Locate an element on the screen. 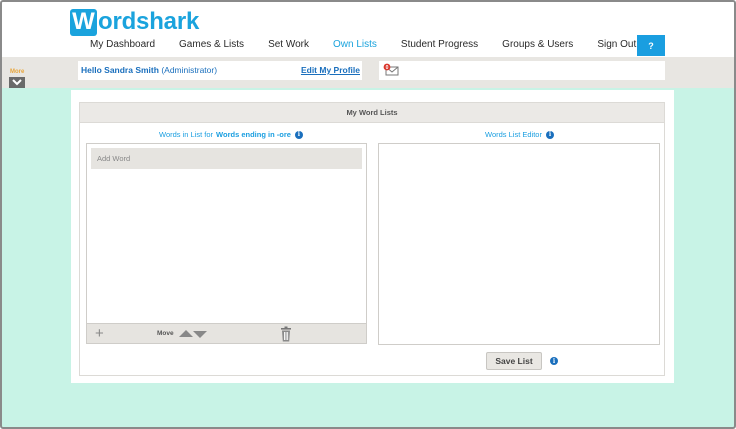  more-label: More is located at coordinates (17, 72).